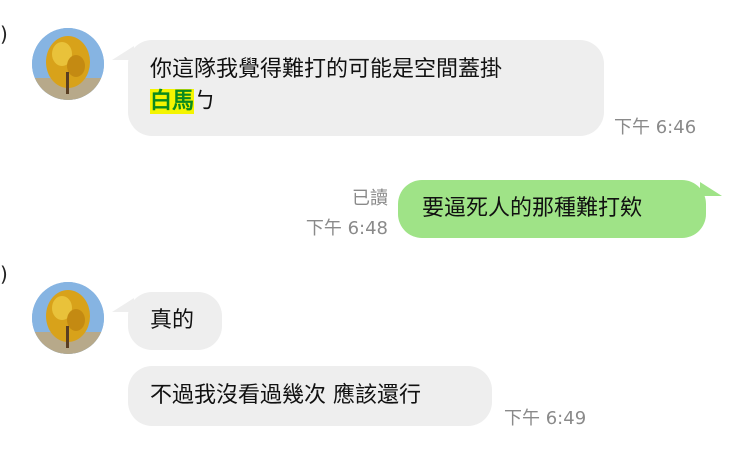 This screenshot has width=740, height=454. I want to click on message-bubble-incoming: 真的, so click(175, 321).